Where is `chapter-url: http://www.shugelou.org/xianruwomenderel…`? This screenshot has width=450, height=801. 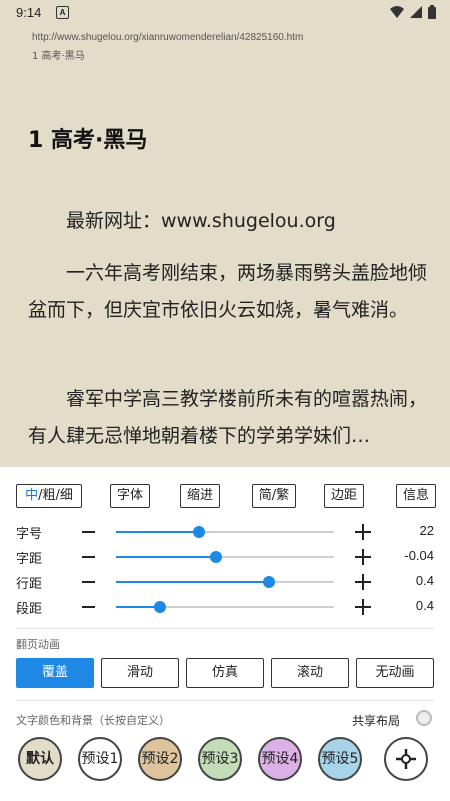 chapter-url: http://www.shugelou.org/xianruwomenderel… is located at coordinates (168, 37).